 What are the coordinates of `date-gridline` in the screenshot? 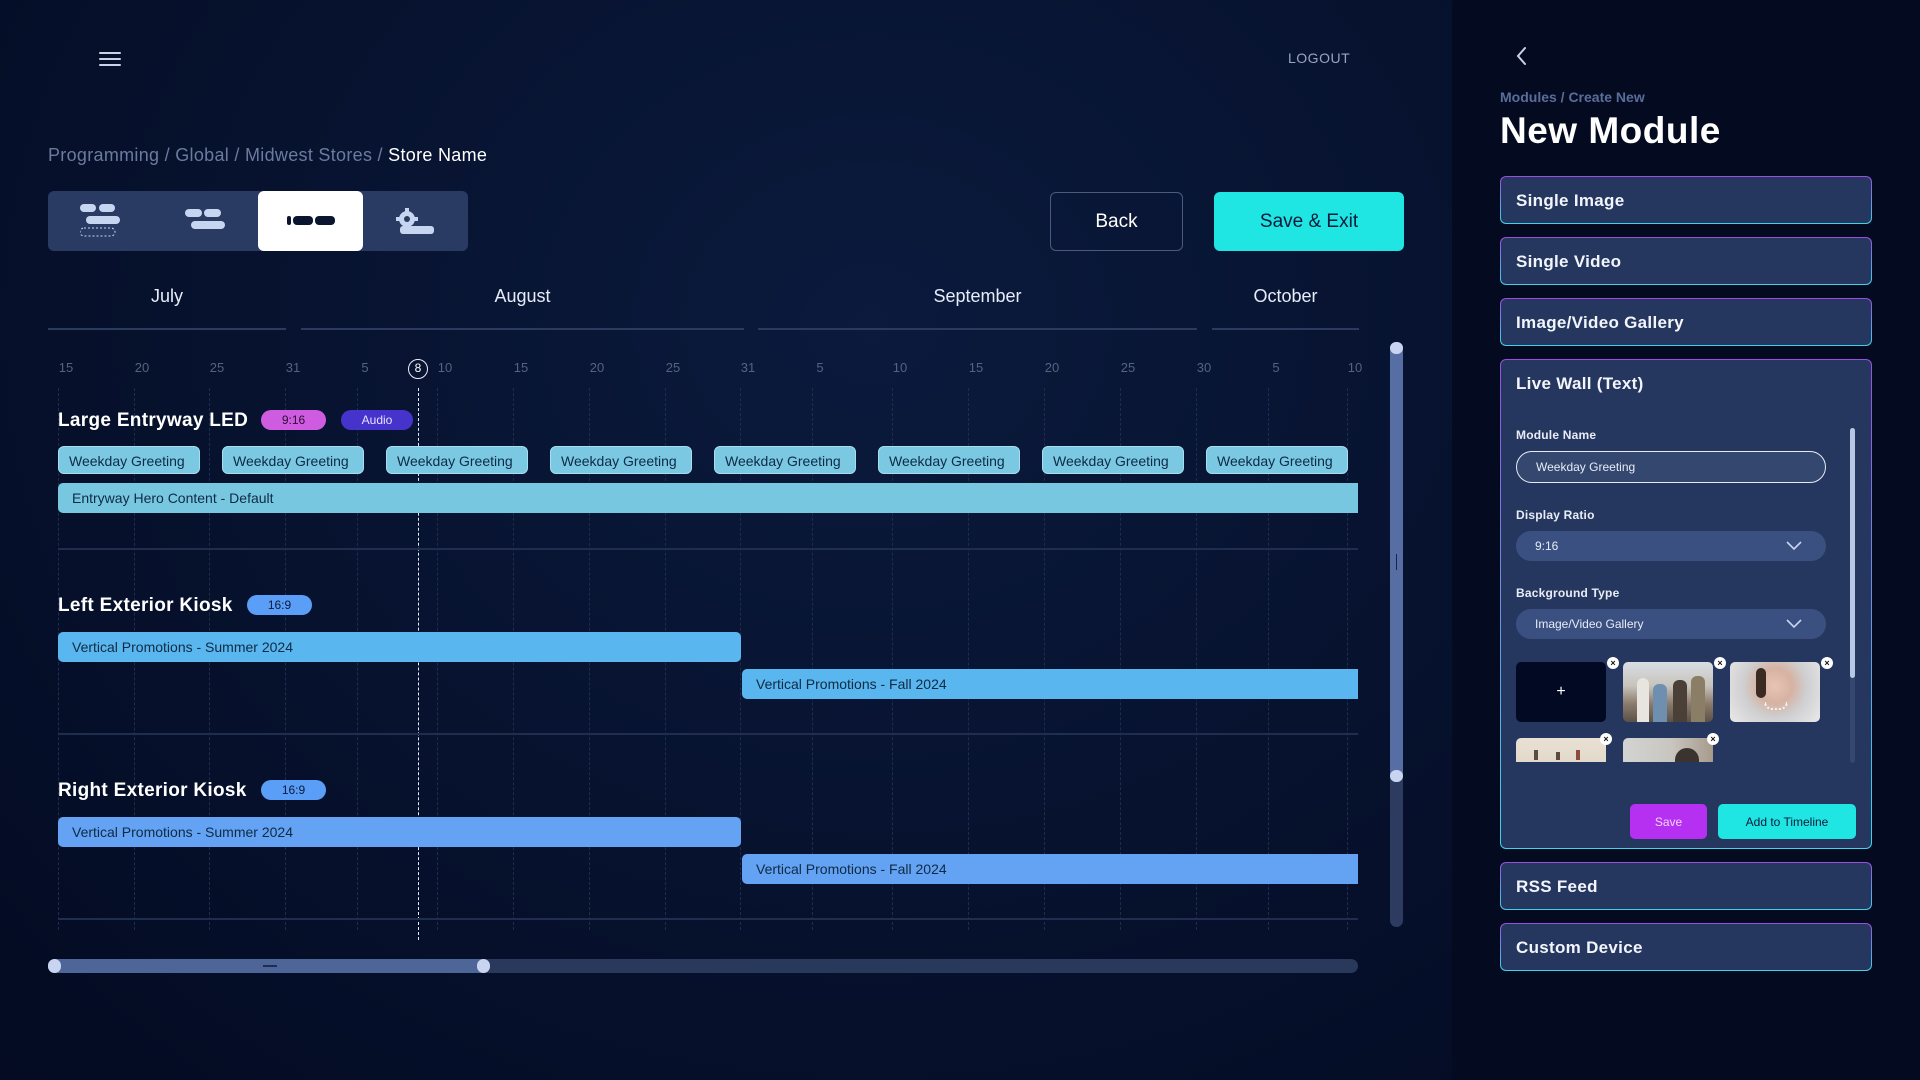 It's located at (1196, 659).